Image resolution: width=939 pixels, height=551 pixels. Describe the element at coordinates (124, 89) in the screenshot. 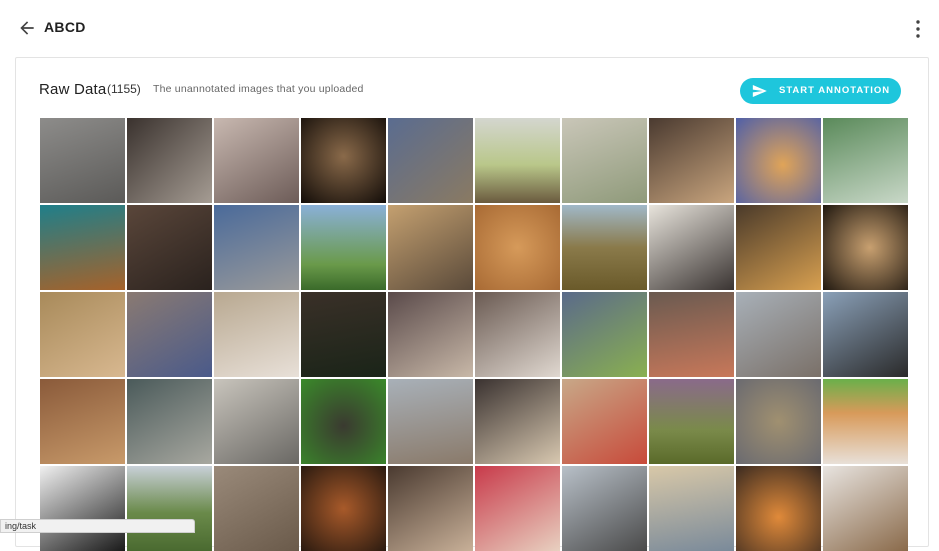

I see `image-count: (1155)` at that location.